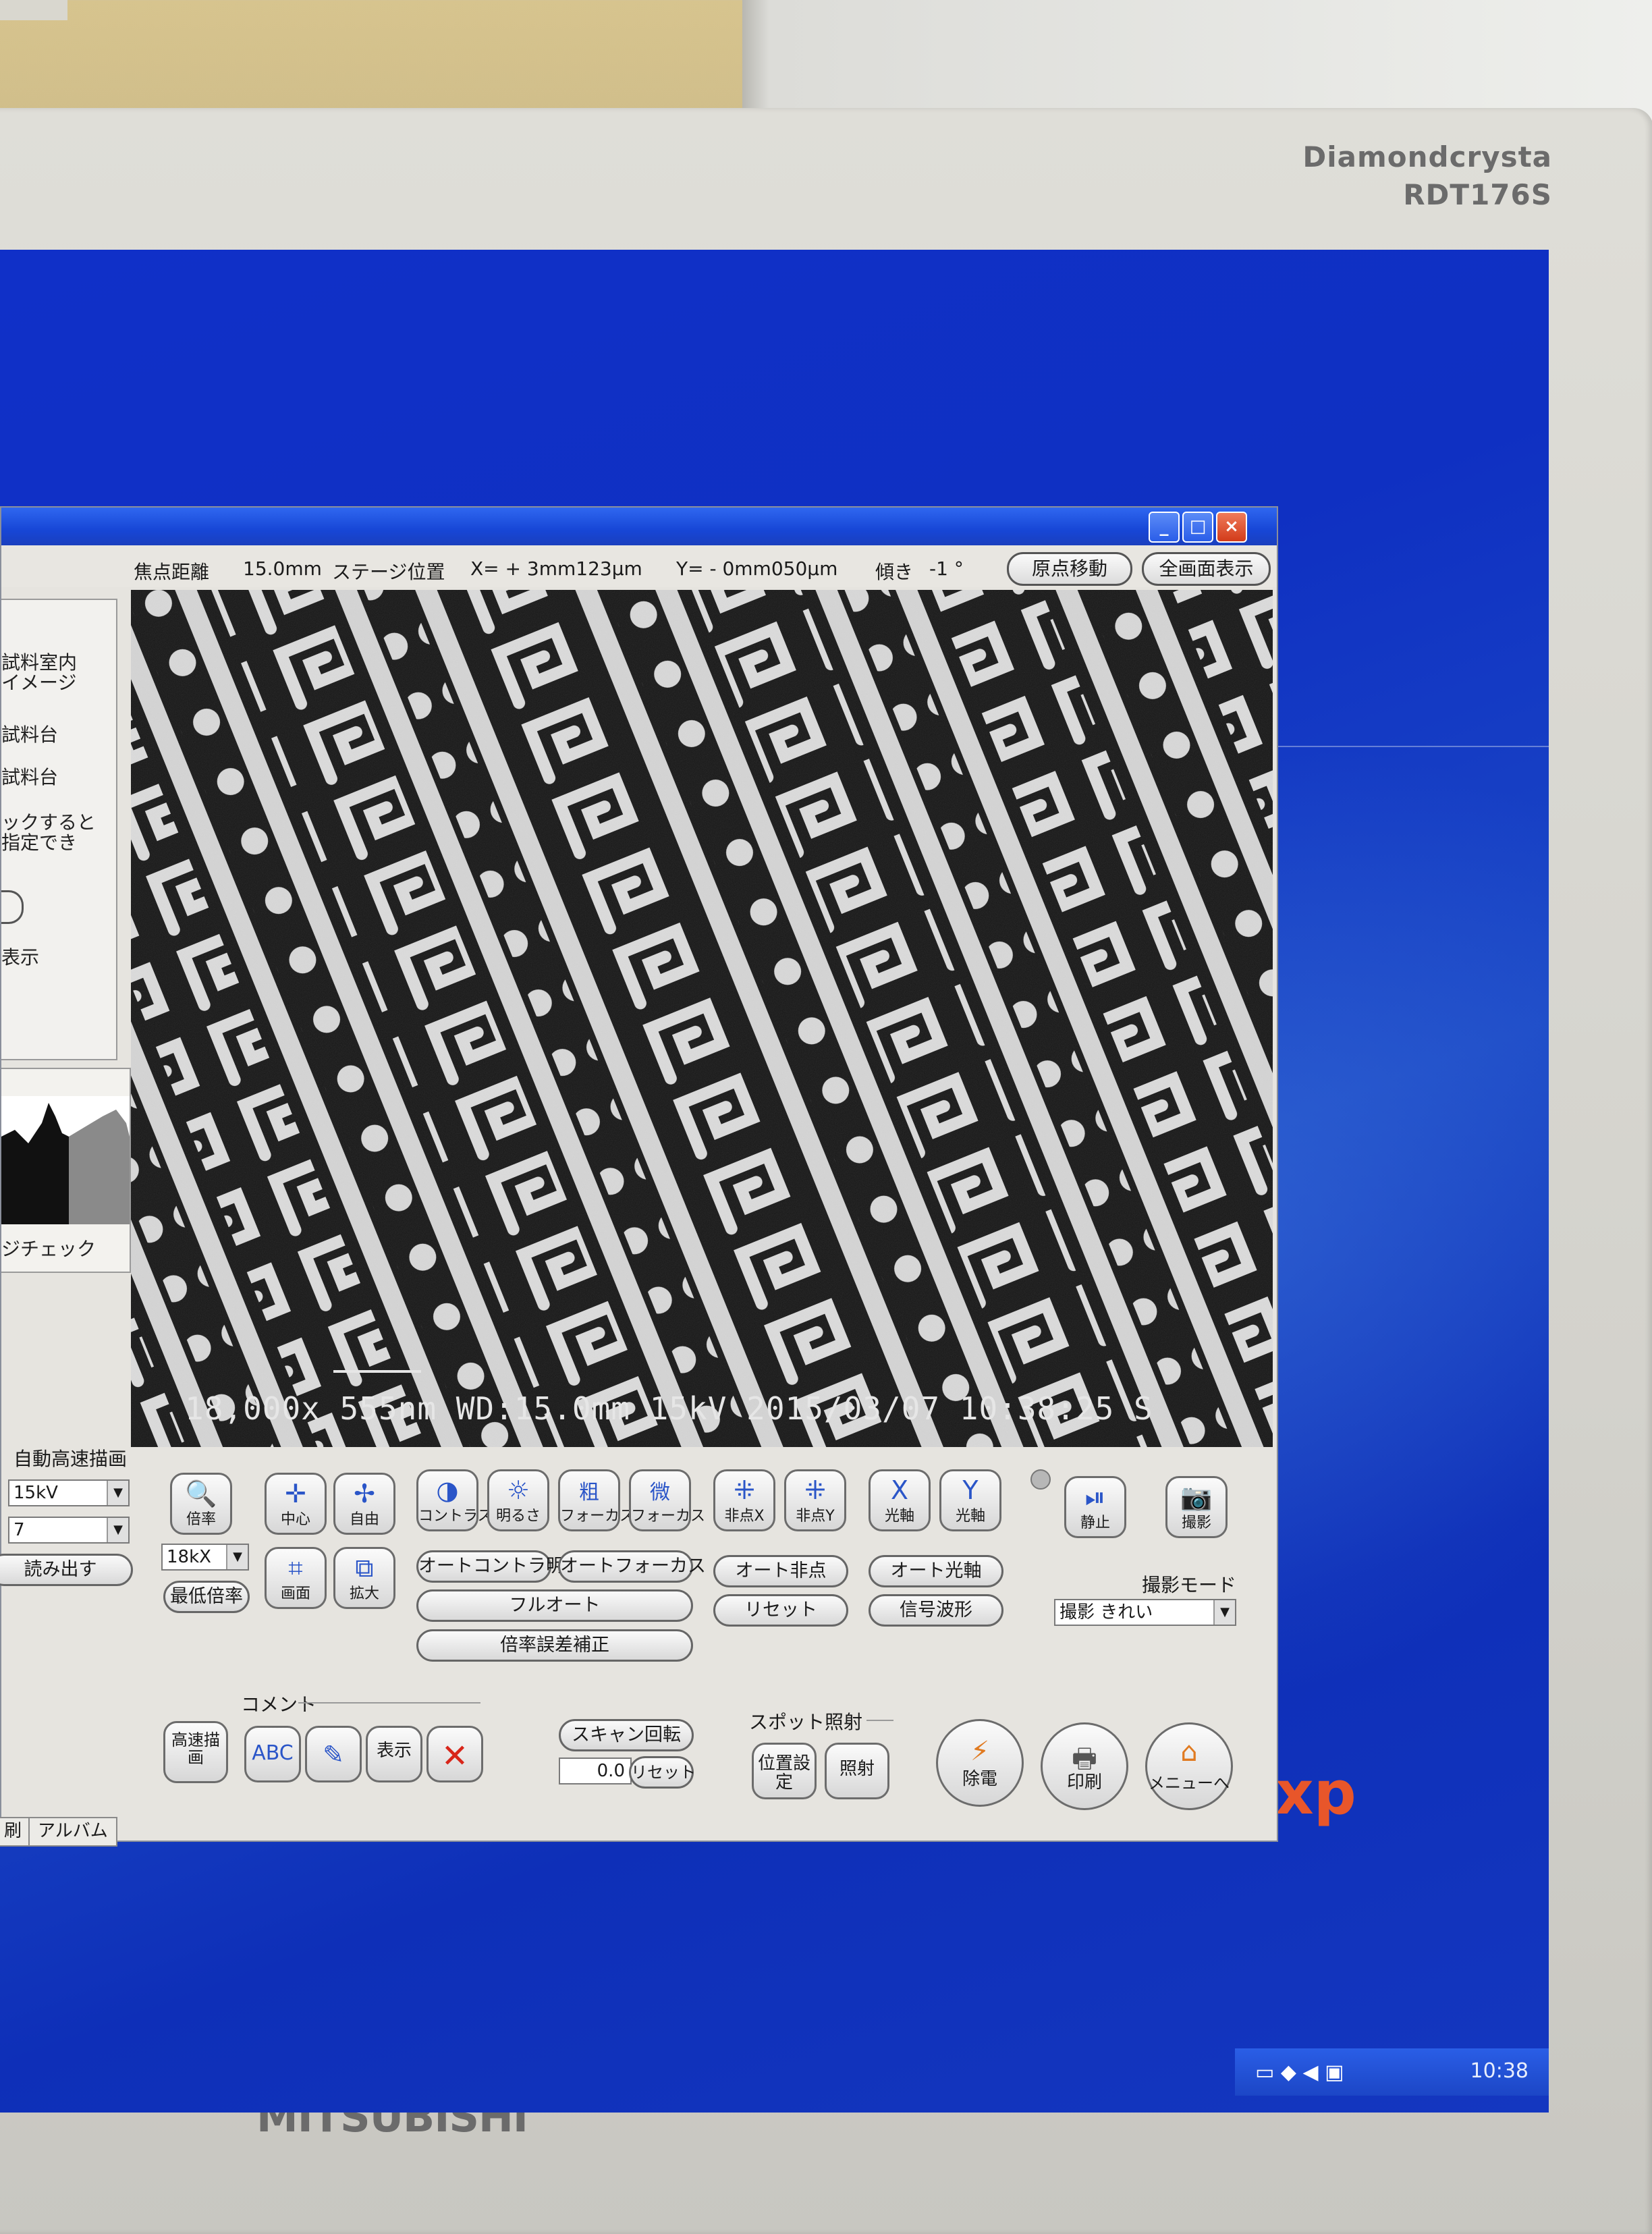 Image resolution: width=1652 pixels, height=2234 pixels. I want to click on free-button: ✢ 自由, so click(364, 1504).